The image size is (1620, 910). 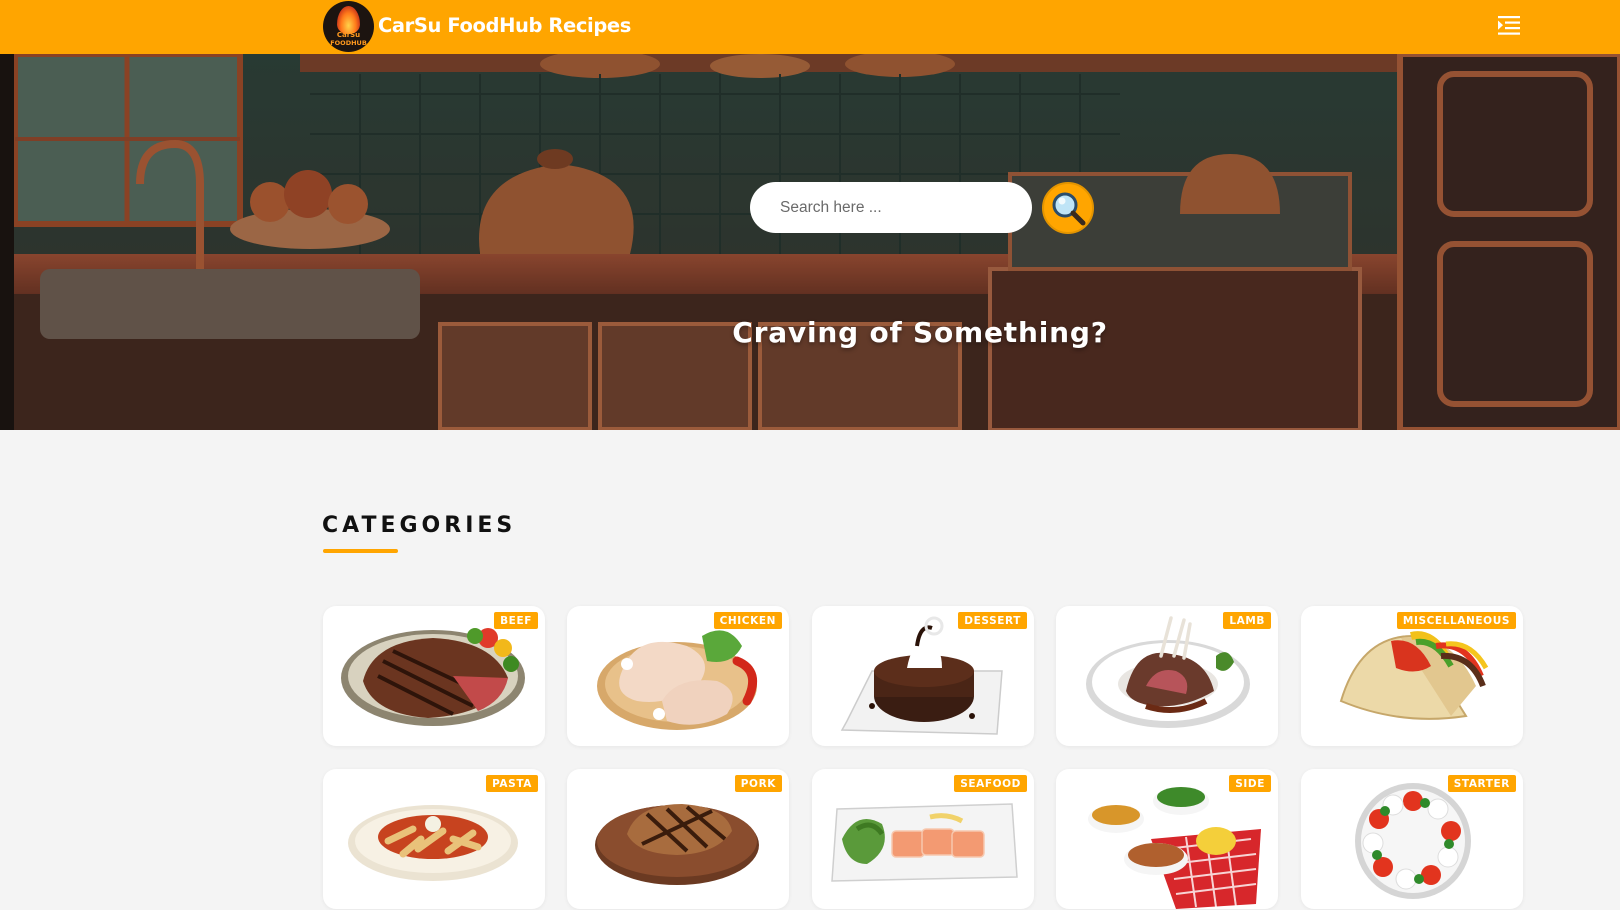 I want to click on category-label: PORK, so click(x=758, y=783).